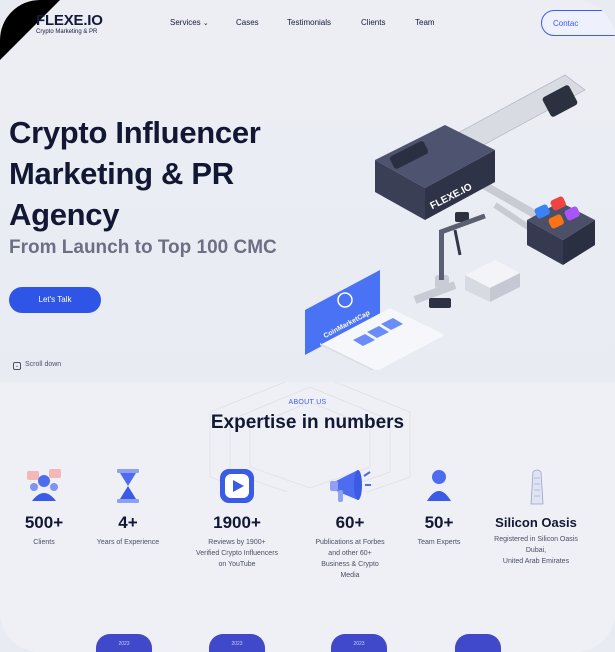  I want to click on stat-label-line: Verified Crypto Influencers, so click(237, 553).